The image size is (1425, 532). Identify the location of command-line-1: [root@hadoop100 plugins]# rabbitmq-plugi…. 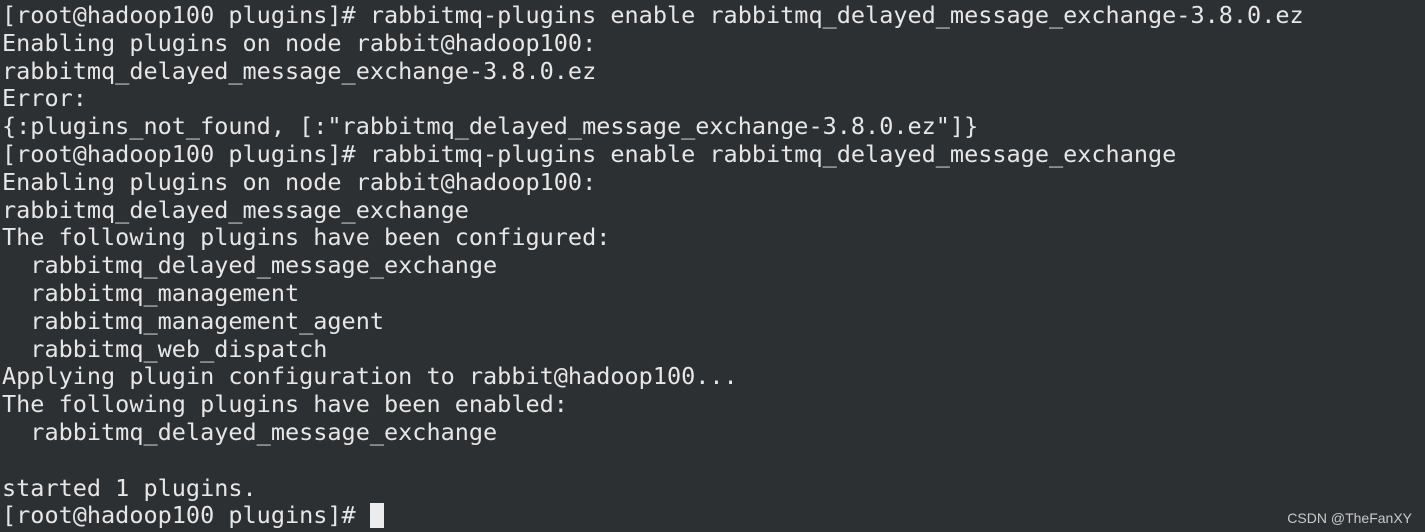
(653, 15).